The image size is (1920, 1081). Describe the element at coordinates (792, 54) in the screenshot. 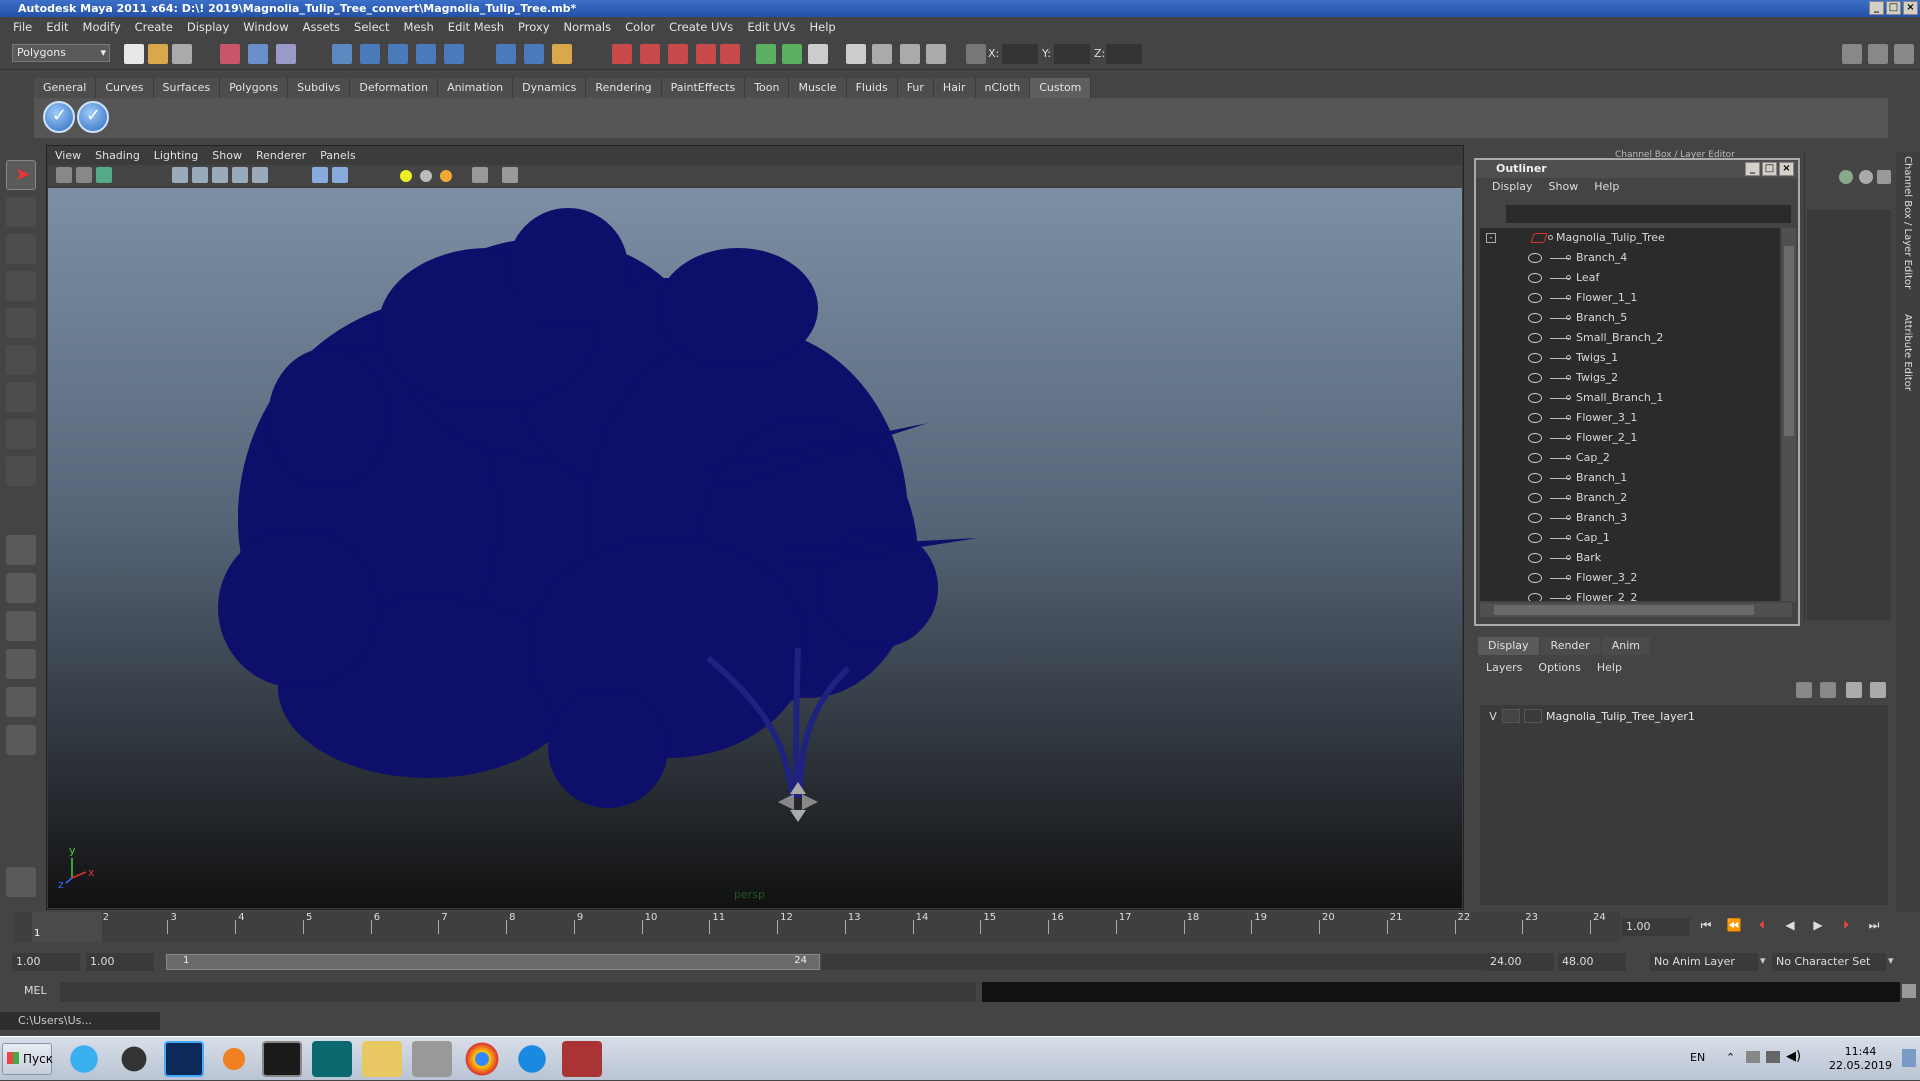

I see `input-line2-icon` at that location.